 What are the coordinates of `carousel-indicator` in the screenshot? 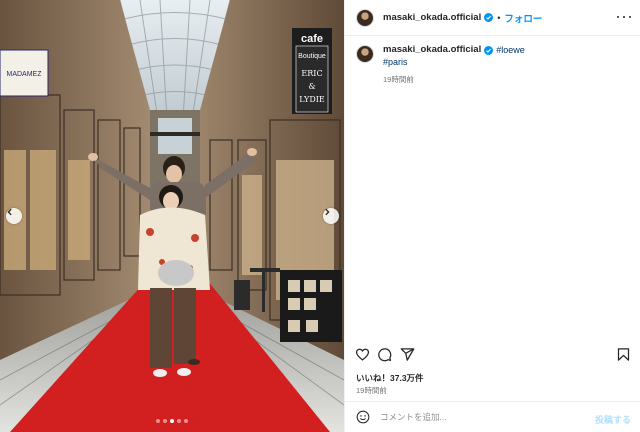 It's located at (172, 421).